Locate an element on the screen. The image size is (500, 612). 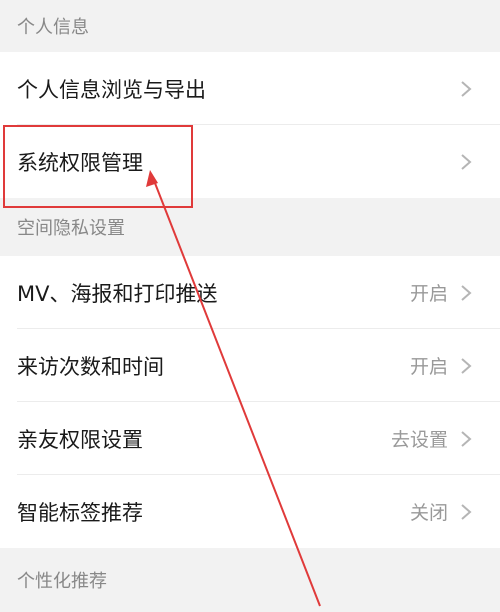
row-visit-count-time: 来访次数和时间 开启 is located at coordinates (250, 365).